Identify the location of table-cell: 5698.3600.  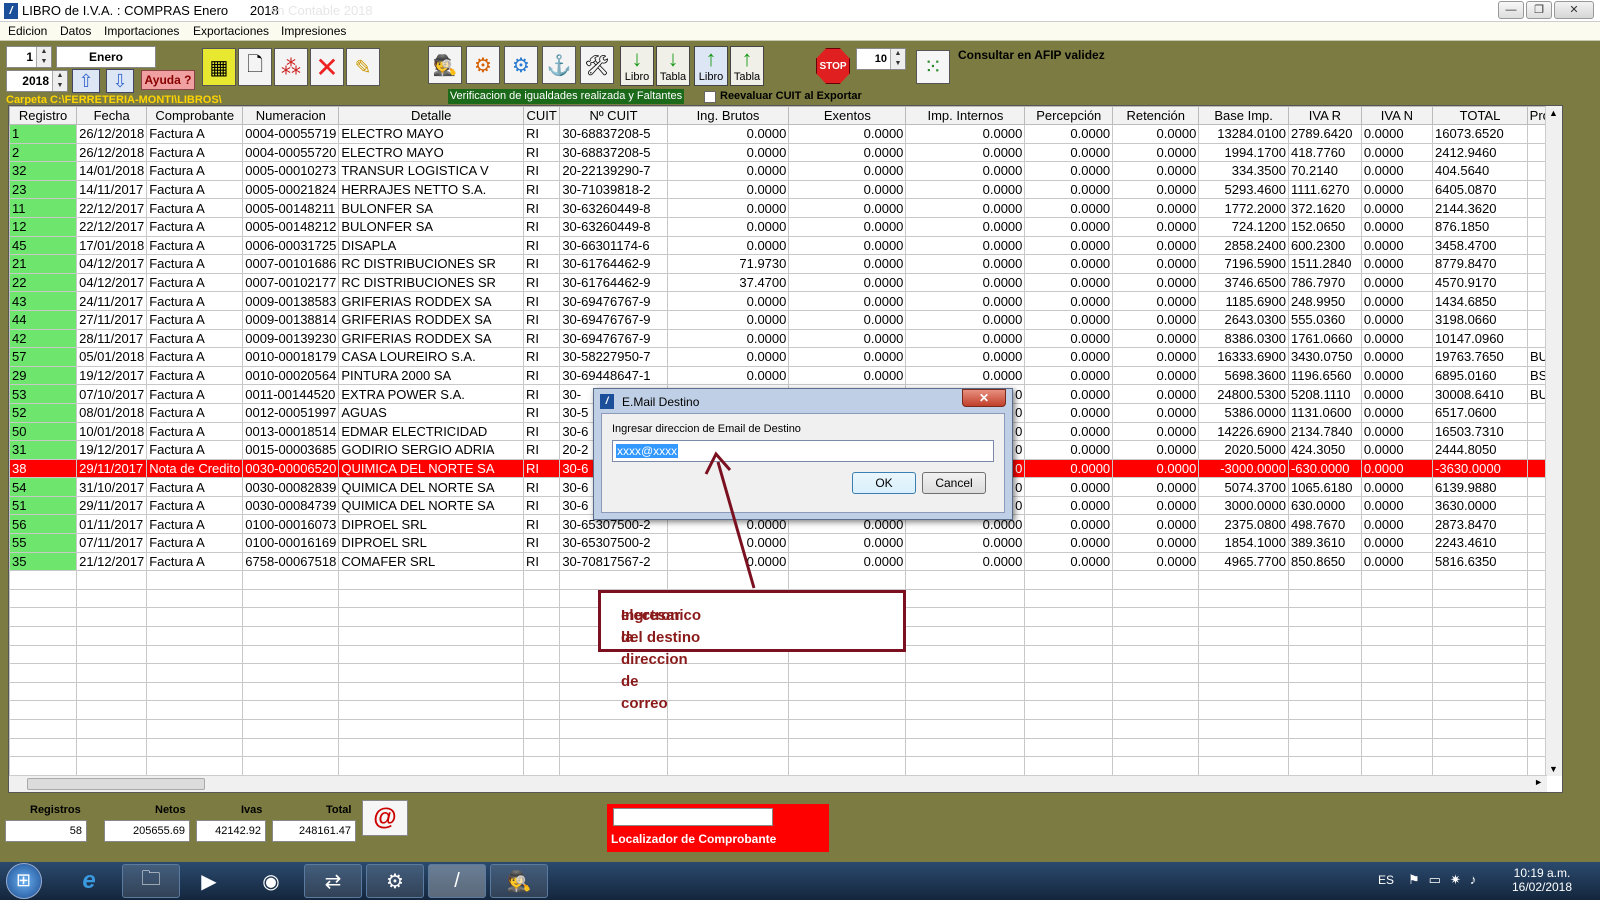
(1243, 375).